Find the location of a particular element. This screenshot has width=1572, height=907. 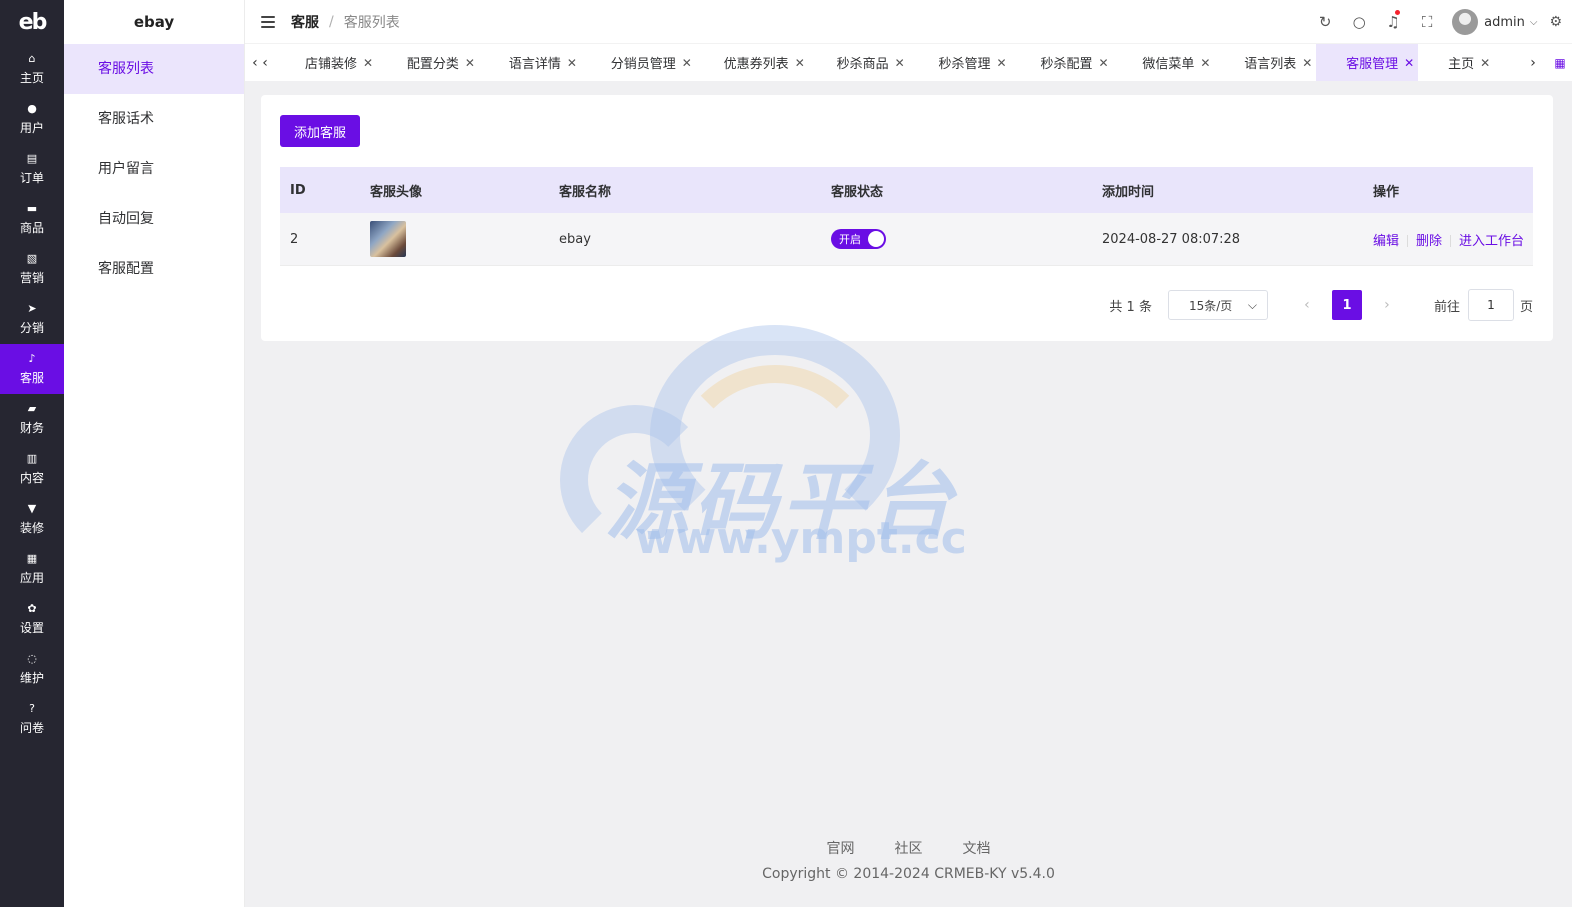

app-logo: eb is located at coordinates (32, 22).